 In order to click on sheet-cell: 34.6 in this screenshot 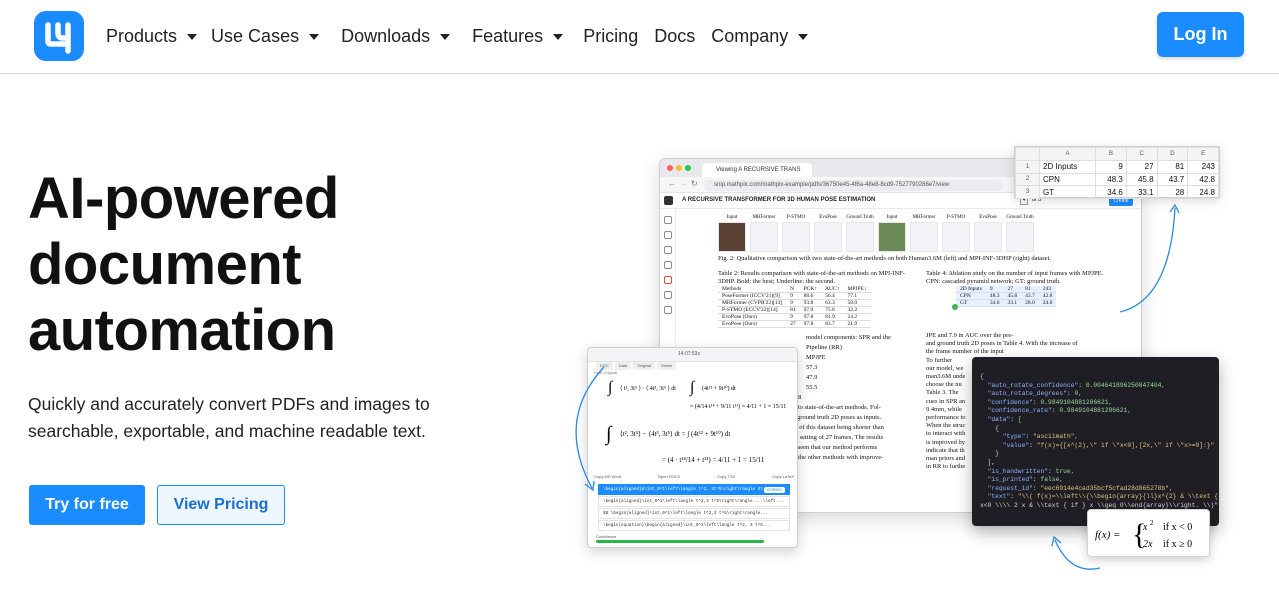, I will do `click(1111, 192)`.